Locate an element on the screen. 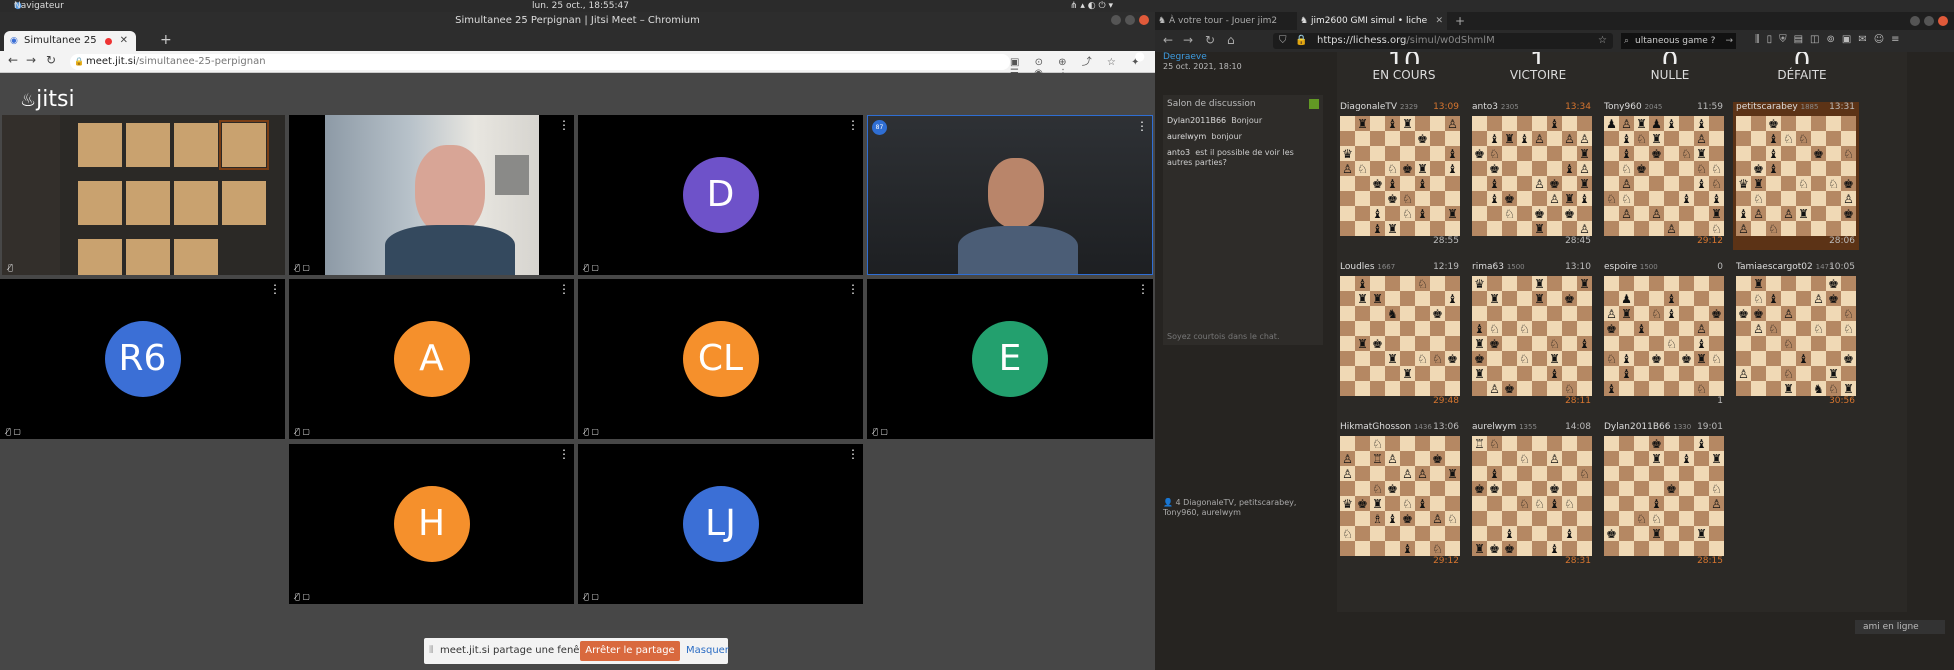 The image size is (1954, 670). chess-board: ♘ ♙ ♖ ♙ ♚ ♙ ♙ ♙ ♜ ♘ ♚ ♛ ♚ ♜ ♘ ♝ ♗ ♝ ♚ ♙ ♘ ♘ ♝ ♘ is located at coordinates (1400, 496).